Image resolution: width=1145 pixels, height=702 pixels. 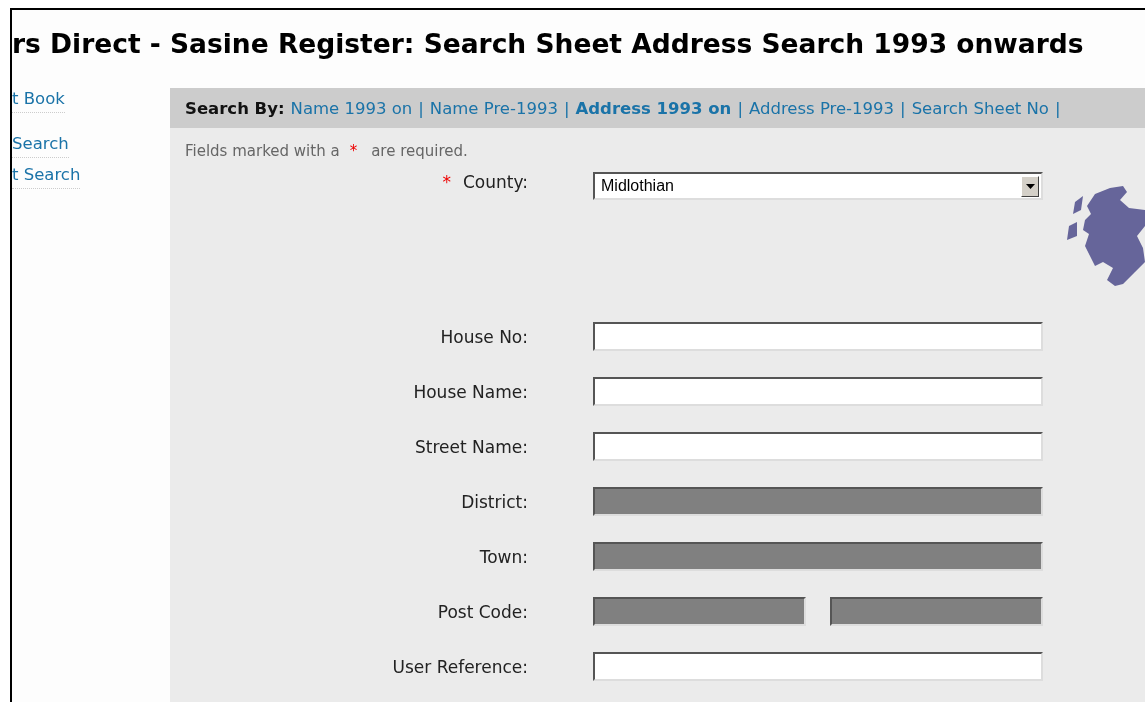 What do you see at coordinates (980, 108) in the screenshot?
I see `search-type-link: Search Sheet No` at bounding box center [980, 108].